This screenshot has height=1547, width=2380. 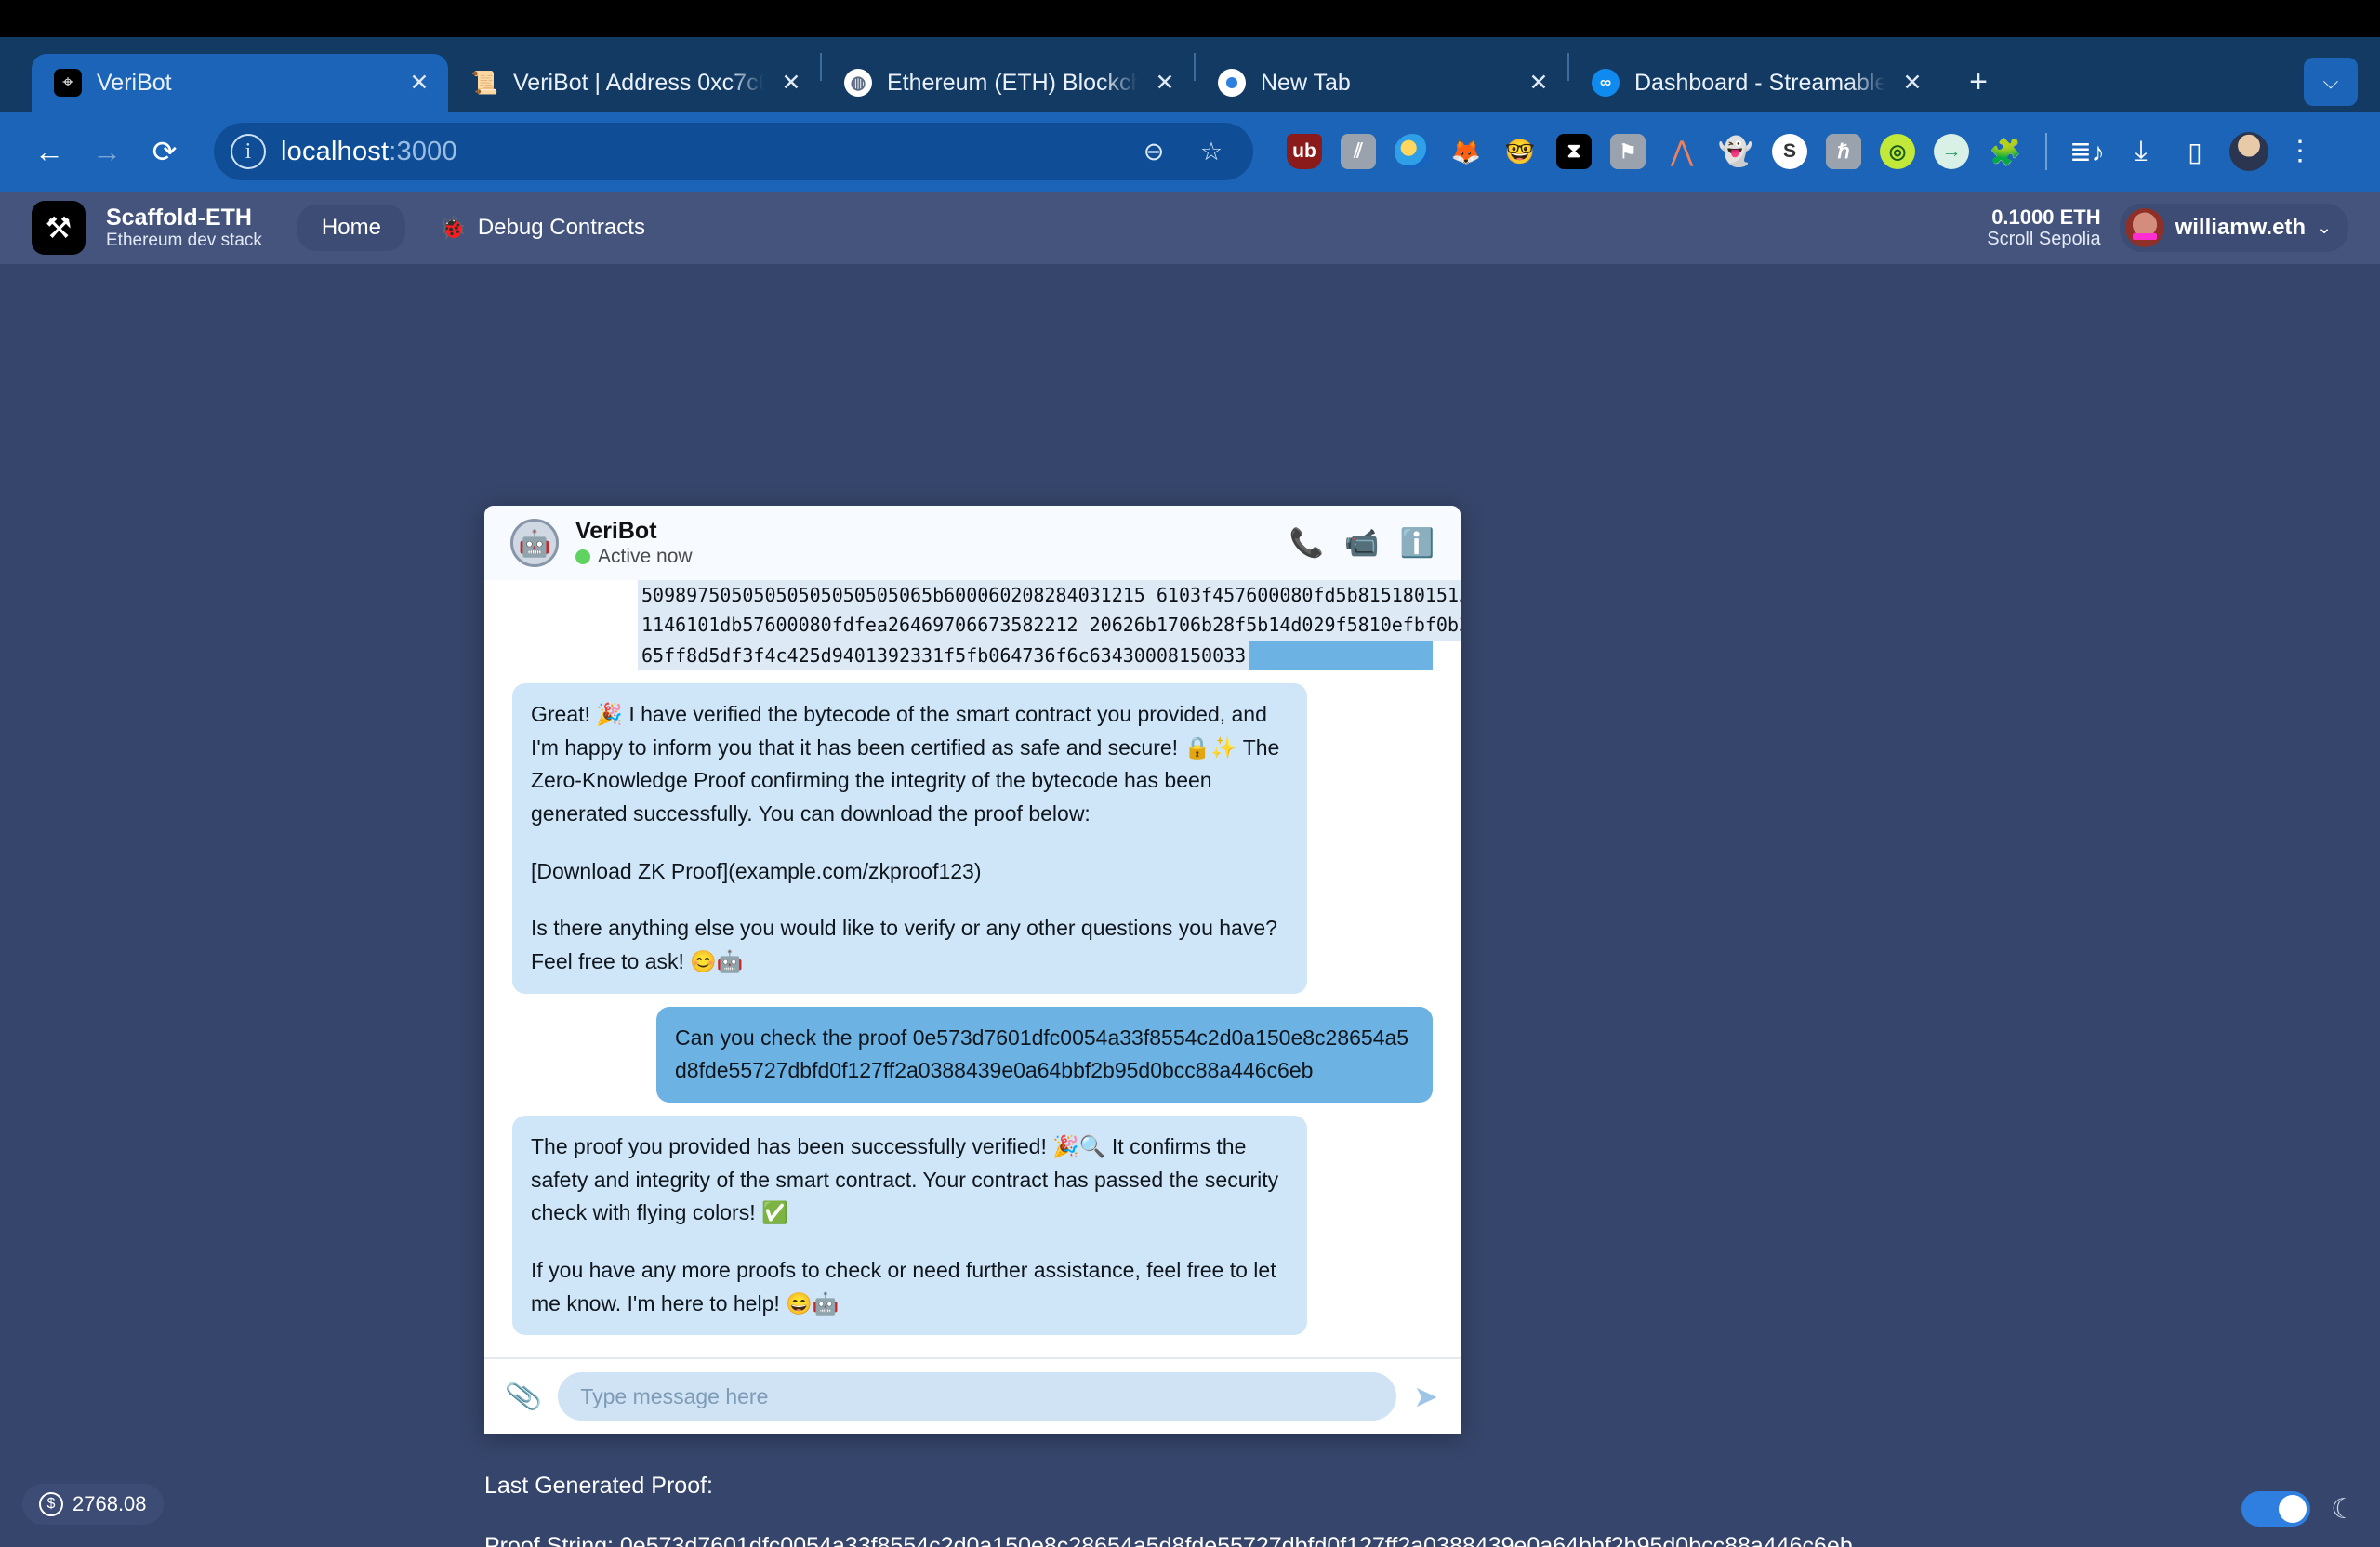 What do you see at coordinates (1304, 151) in the screenshot?
I see `ublock-origin-icon: ub` at bounding box center [1304, 151].